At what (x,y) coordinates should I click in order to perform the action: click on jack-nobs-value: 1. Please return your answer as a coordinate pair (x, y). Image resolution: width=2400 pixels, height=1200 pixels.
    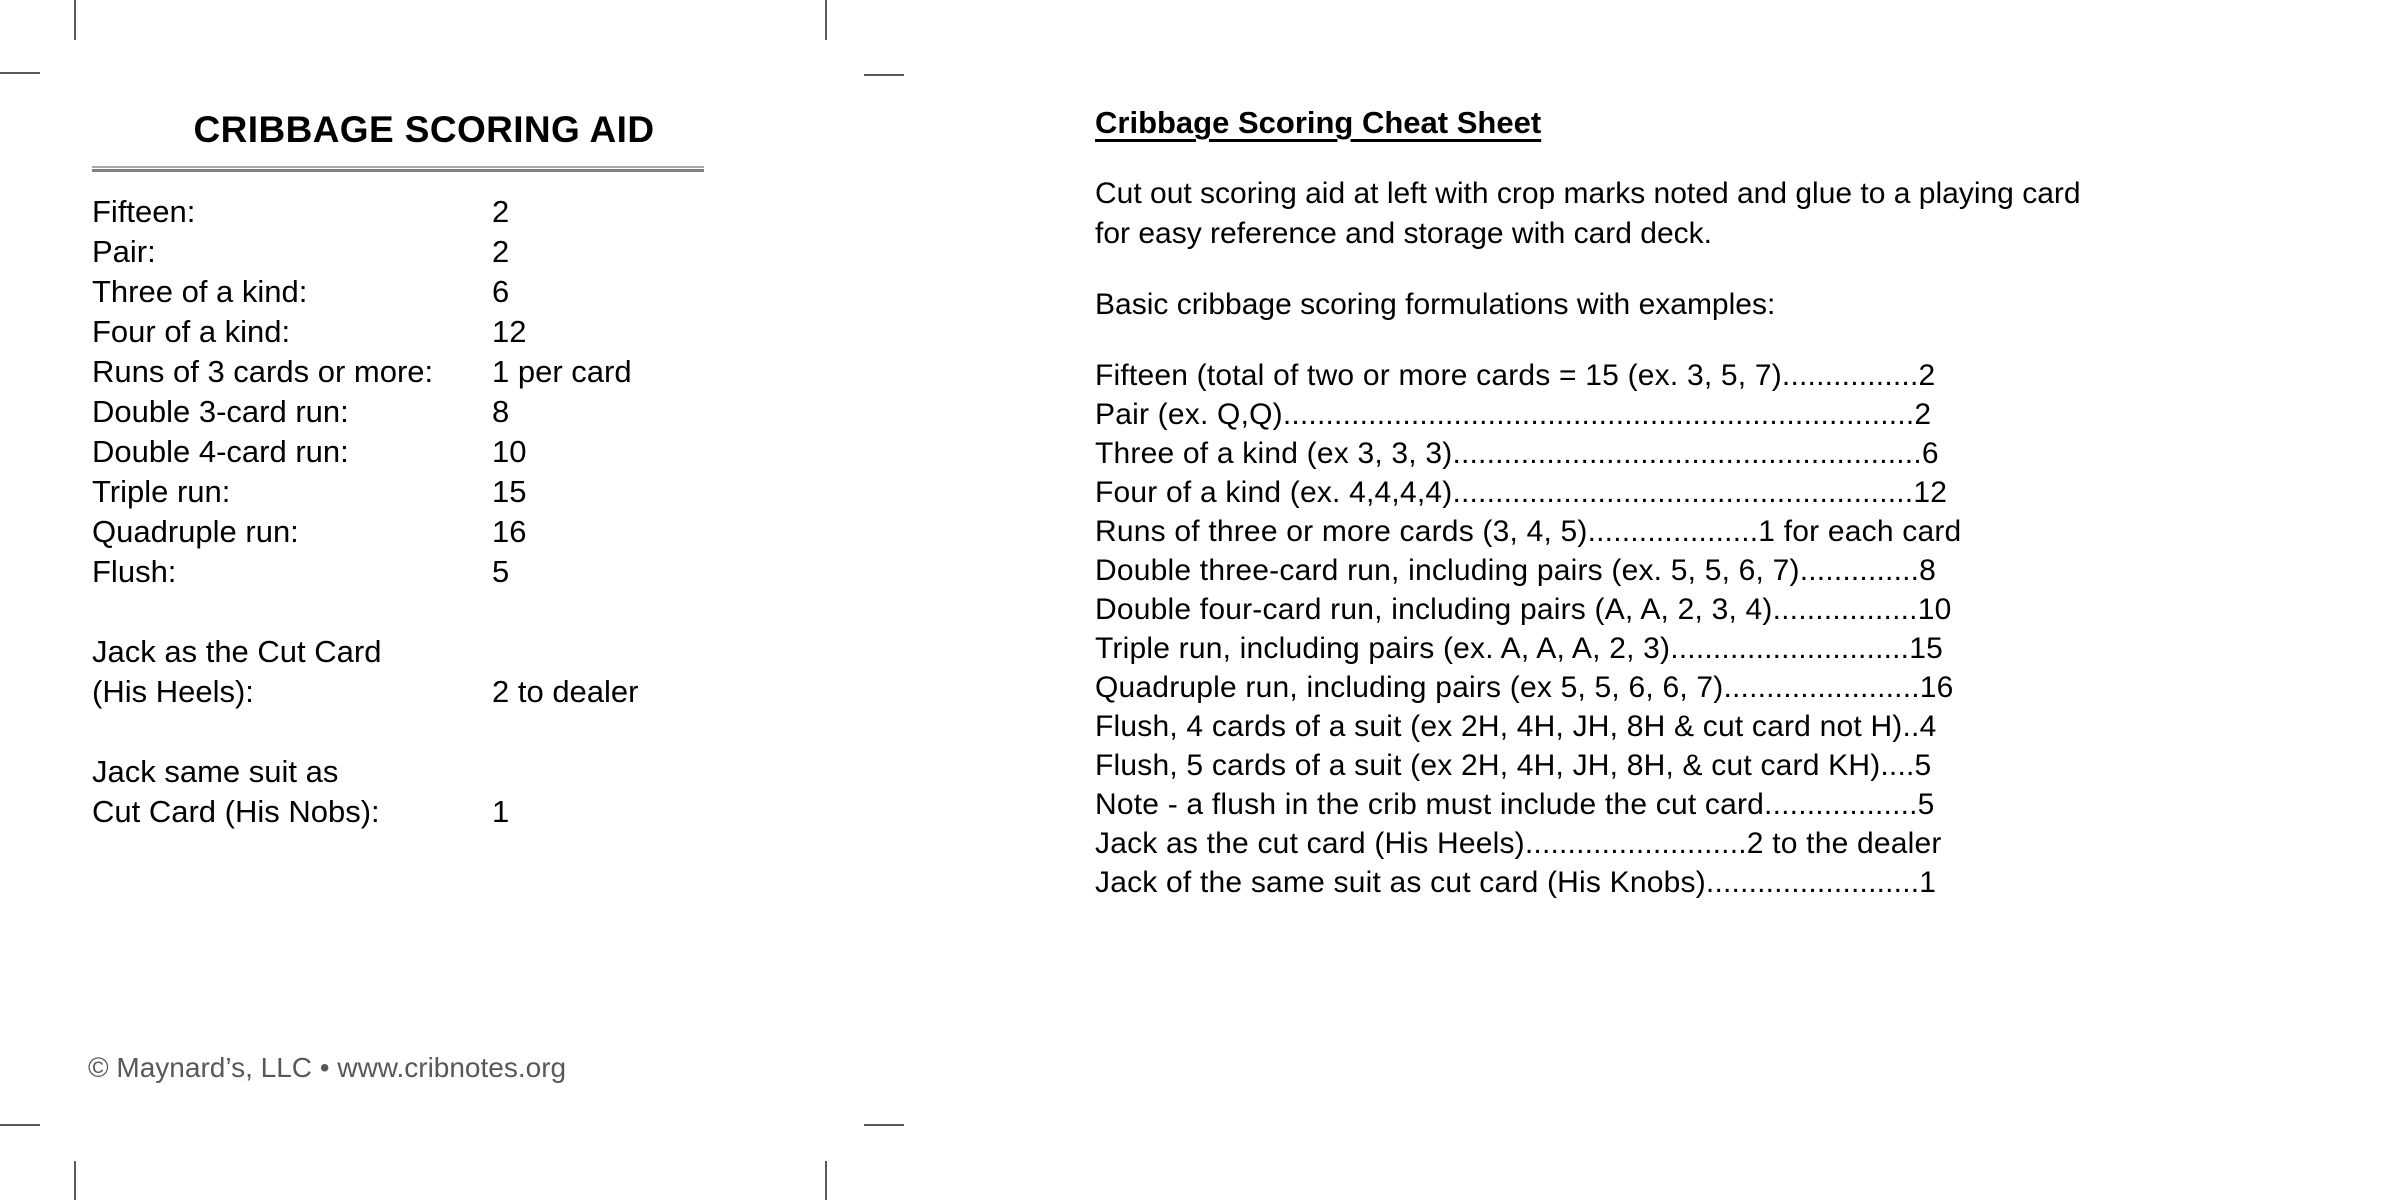
    Looking at the image, I should click on (501, 811).